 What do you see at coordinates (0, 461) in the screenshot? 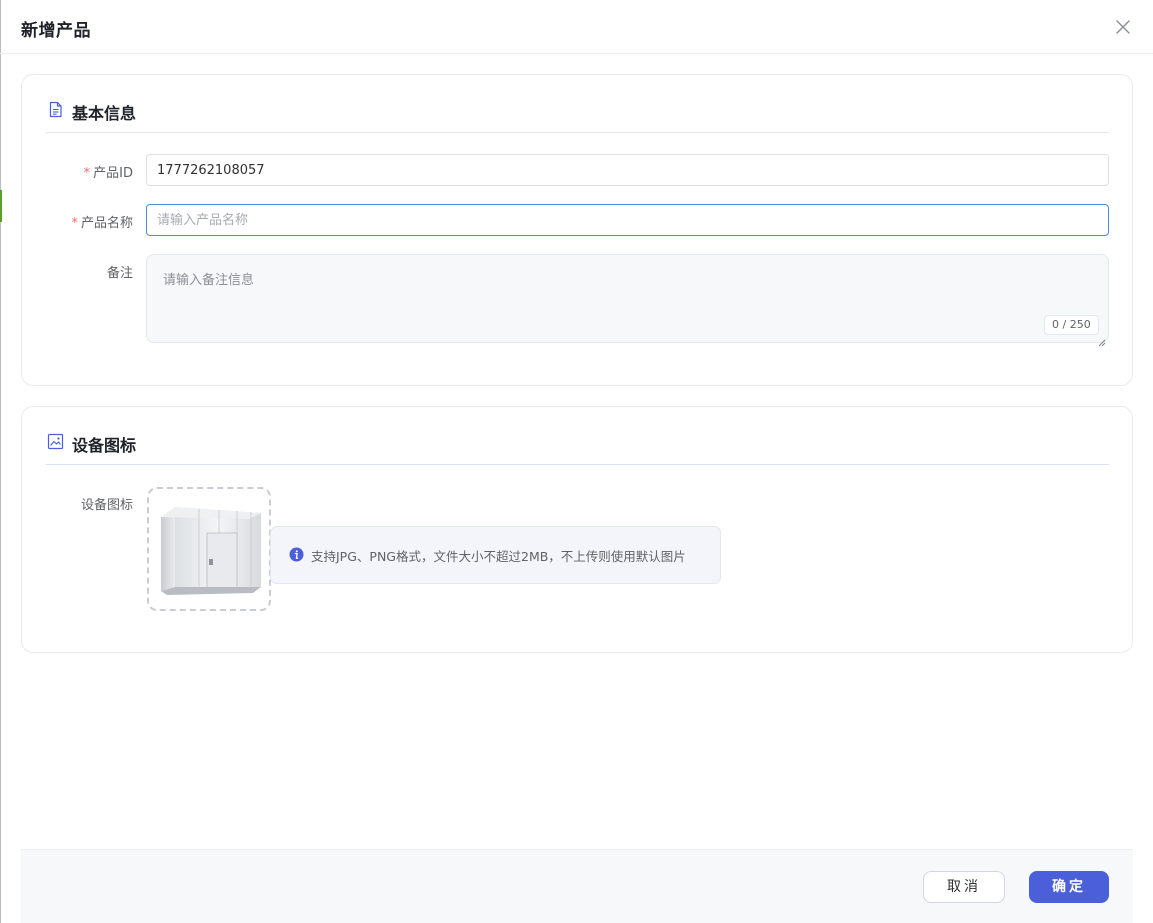
I see `window-edge` at bounding box center [0, 461].